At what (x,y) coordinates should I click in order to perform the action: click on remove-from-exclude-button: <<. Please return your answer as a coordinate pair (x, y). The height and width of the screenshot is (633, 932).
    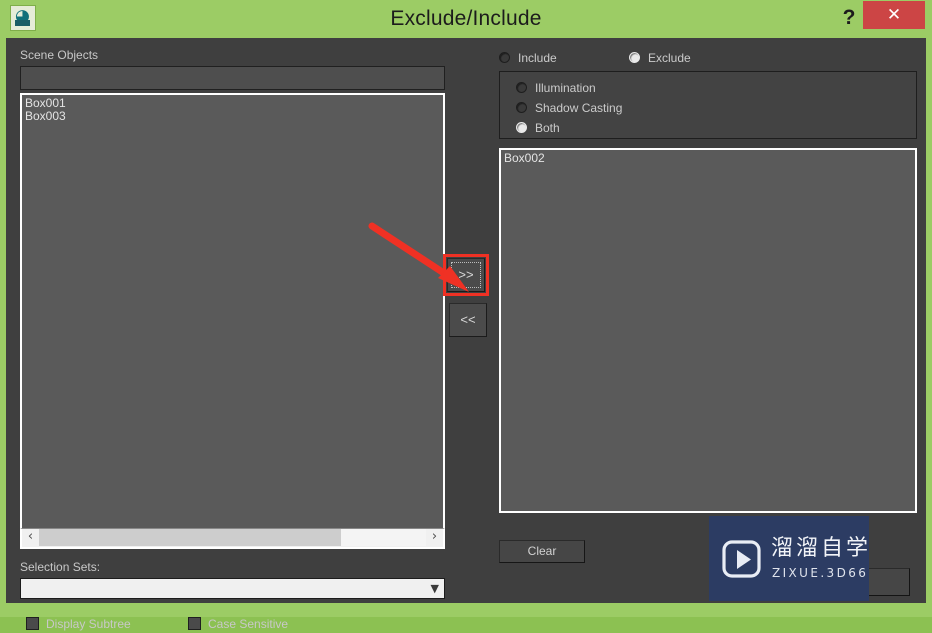
    Looking at the image, I should click on (468, 320).